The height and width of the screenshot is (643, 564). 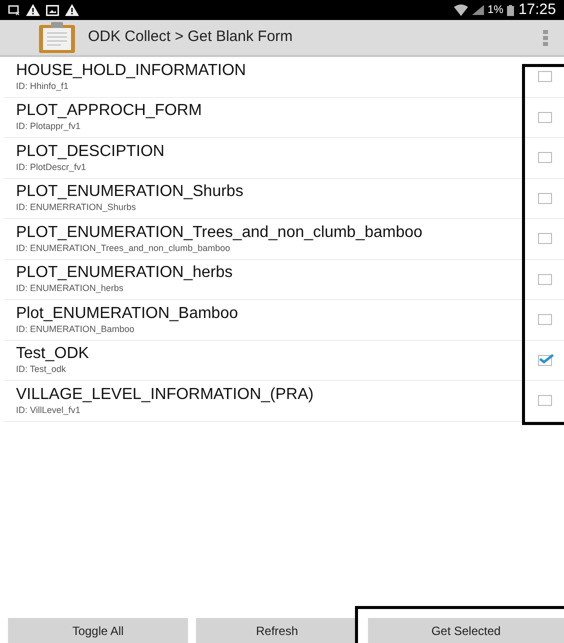 I want to click on form-list-item: Test_ODK ID: Test_odk, so click(x=284, y=360).